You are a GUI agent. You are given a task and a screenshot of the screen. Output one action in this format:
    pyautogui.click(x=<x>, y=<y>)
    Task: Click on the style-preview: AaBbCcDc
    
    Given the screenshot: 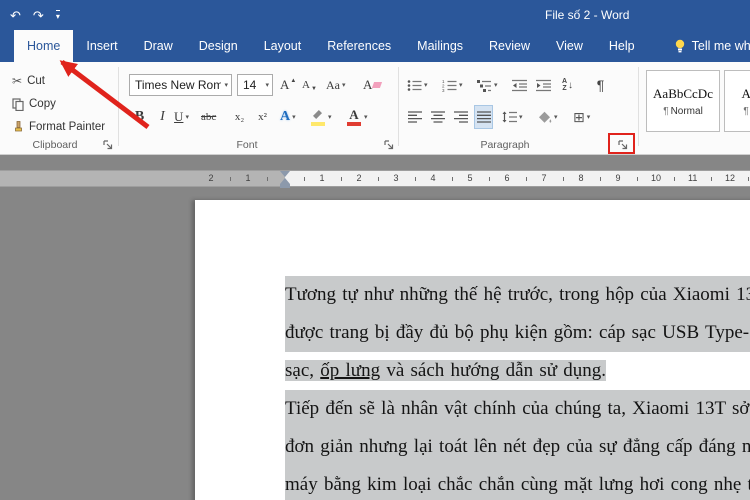 What is the action you would take?
    pyautogui.click(x=683, y=93)
    